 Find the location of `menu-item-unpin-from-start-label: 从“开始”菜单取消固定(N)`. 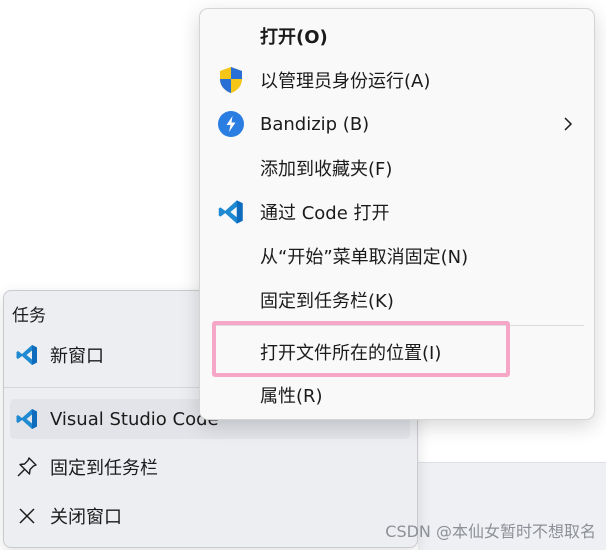

menu-item-unpin-from-start-label: 从“开始”菜单取消固定(N) is located at coordinates (364, 257).